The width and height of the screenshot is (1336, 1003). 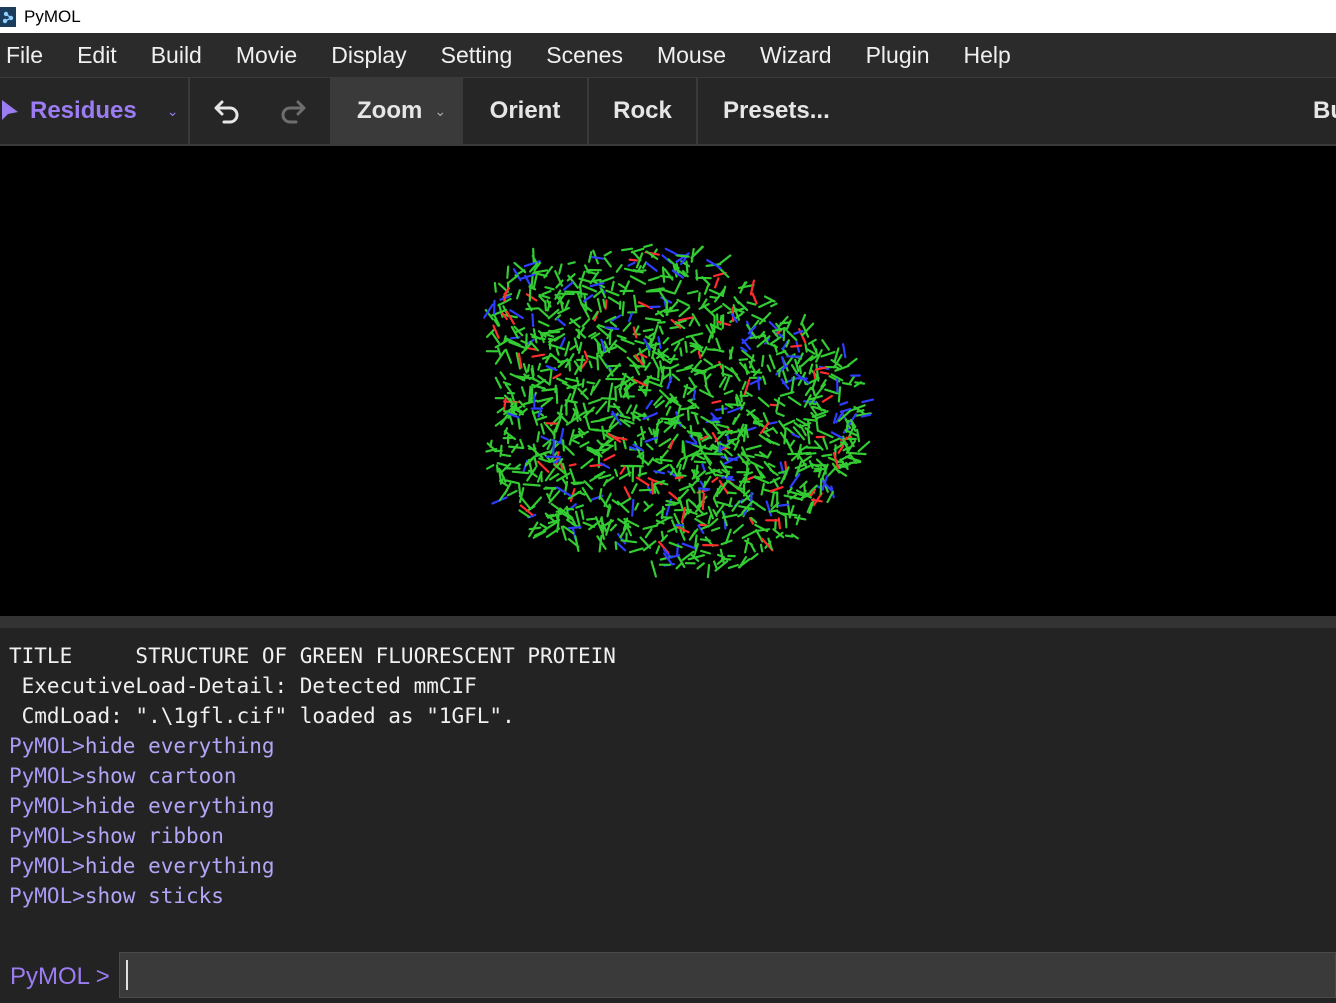 I want to click on menu-plugin: Plugin, so click(x=898, y=55).